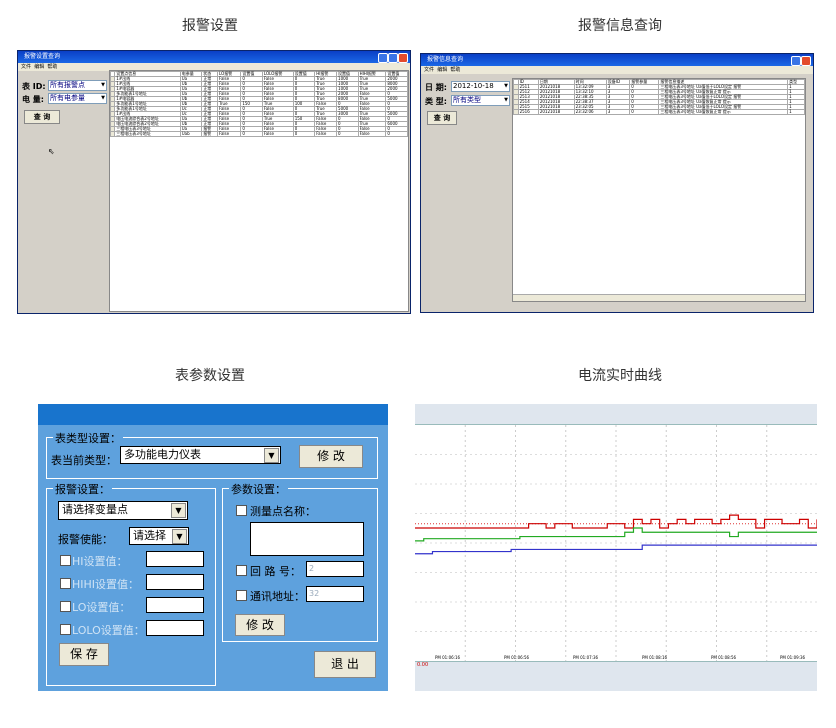 The height and width of the screenshot is (728, 836). Describe the element at coordinates (307, 539) in the screenshot. I see `point-name-input` at that location.